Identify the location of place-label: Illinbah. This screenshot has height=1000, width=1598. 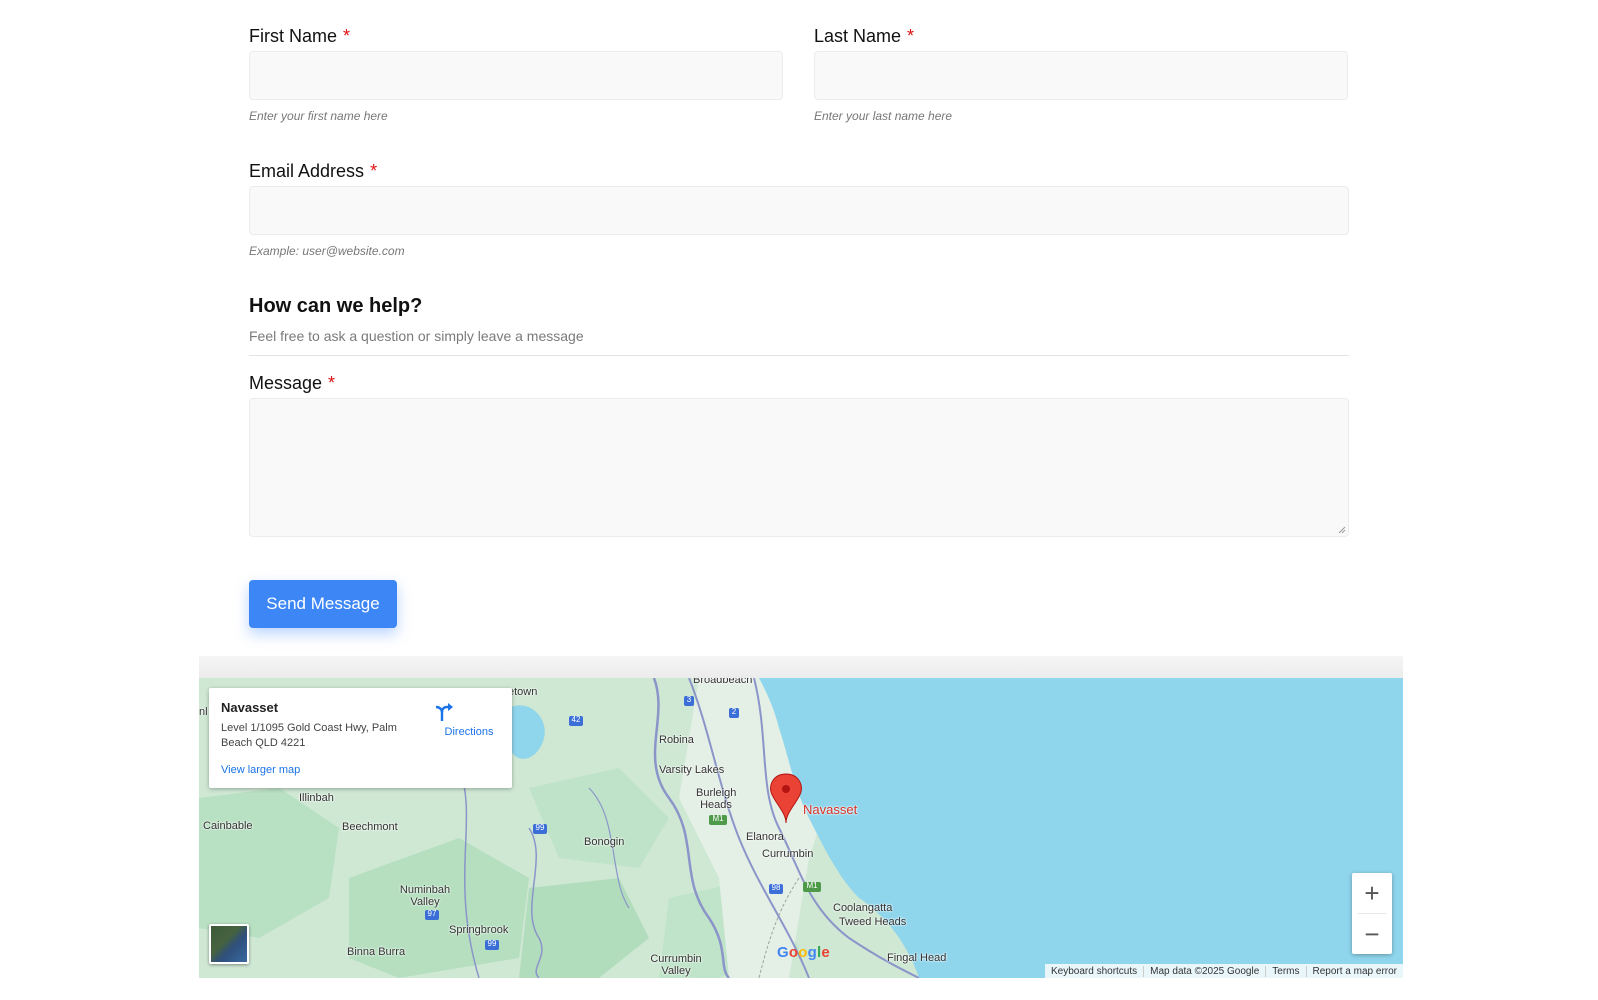
(316, 798).